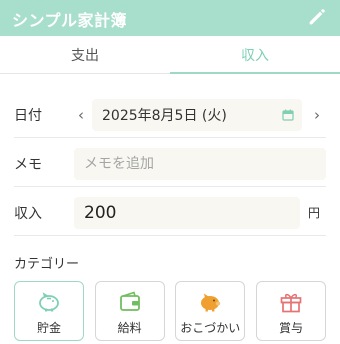  I want to click on memo-input, so click(200, 163).